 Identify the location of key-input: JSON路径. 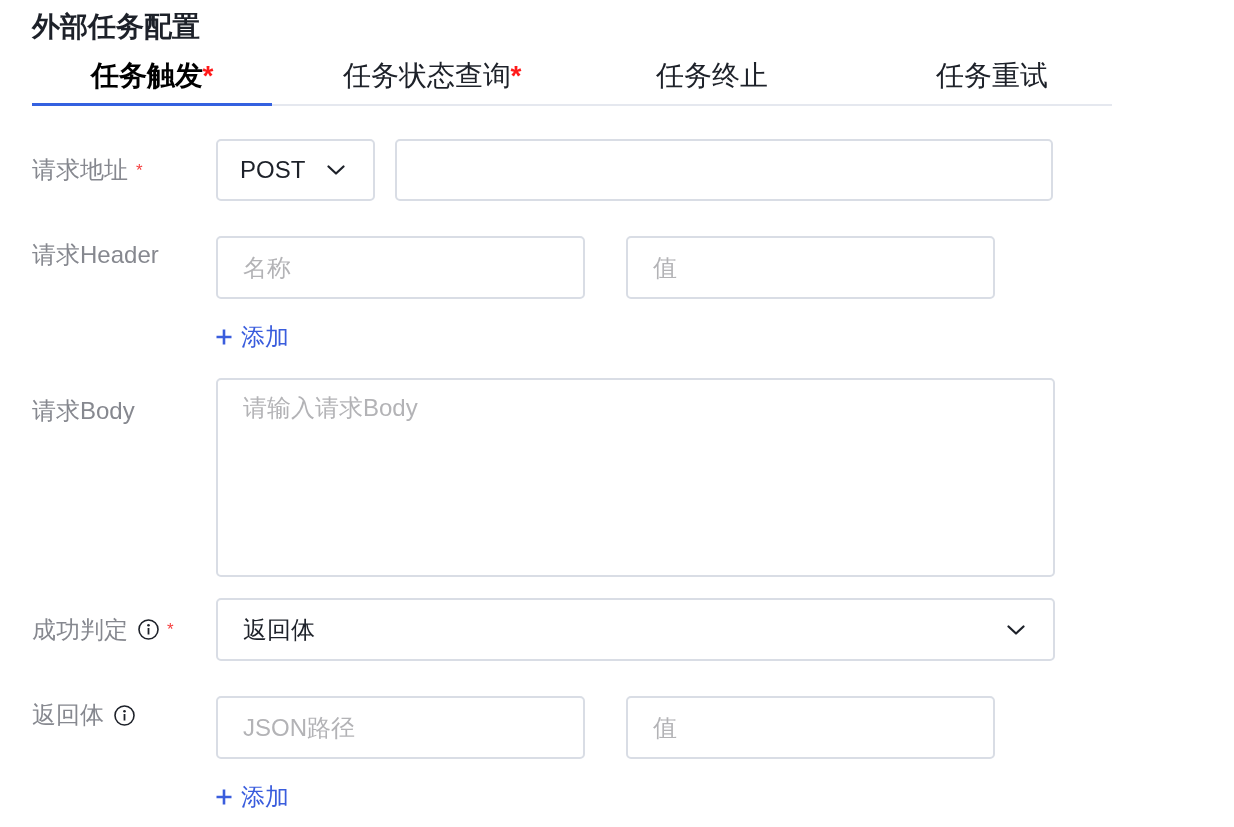
(400, 727).